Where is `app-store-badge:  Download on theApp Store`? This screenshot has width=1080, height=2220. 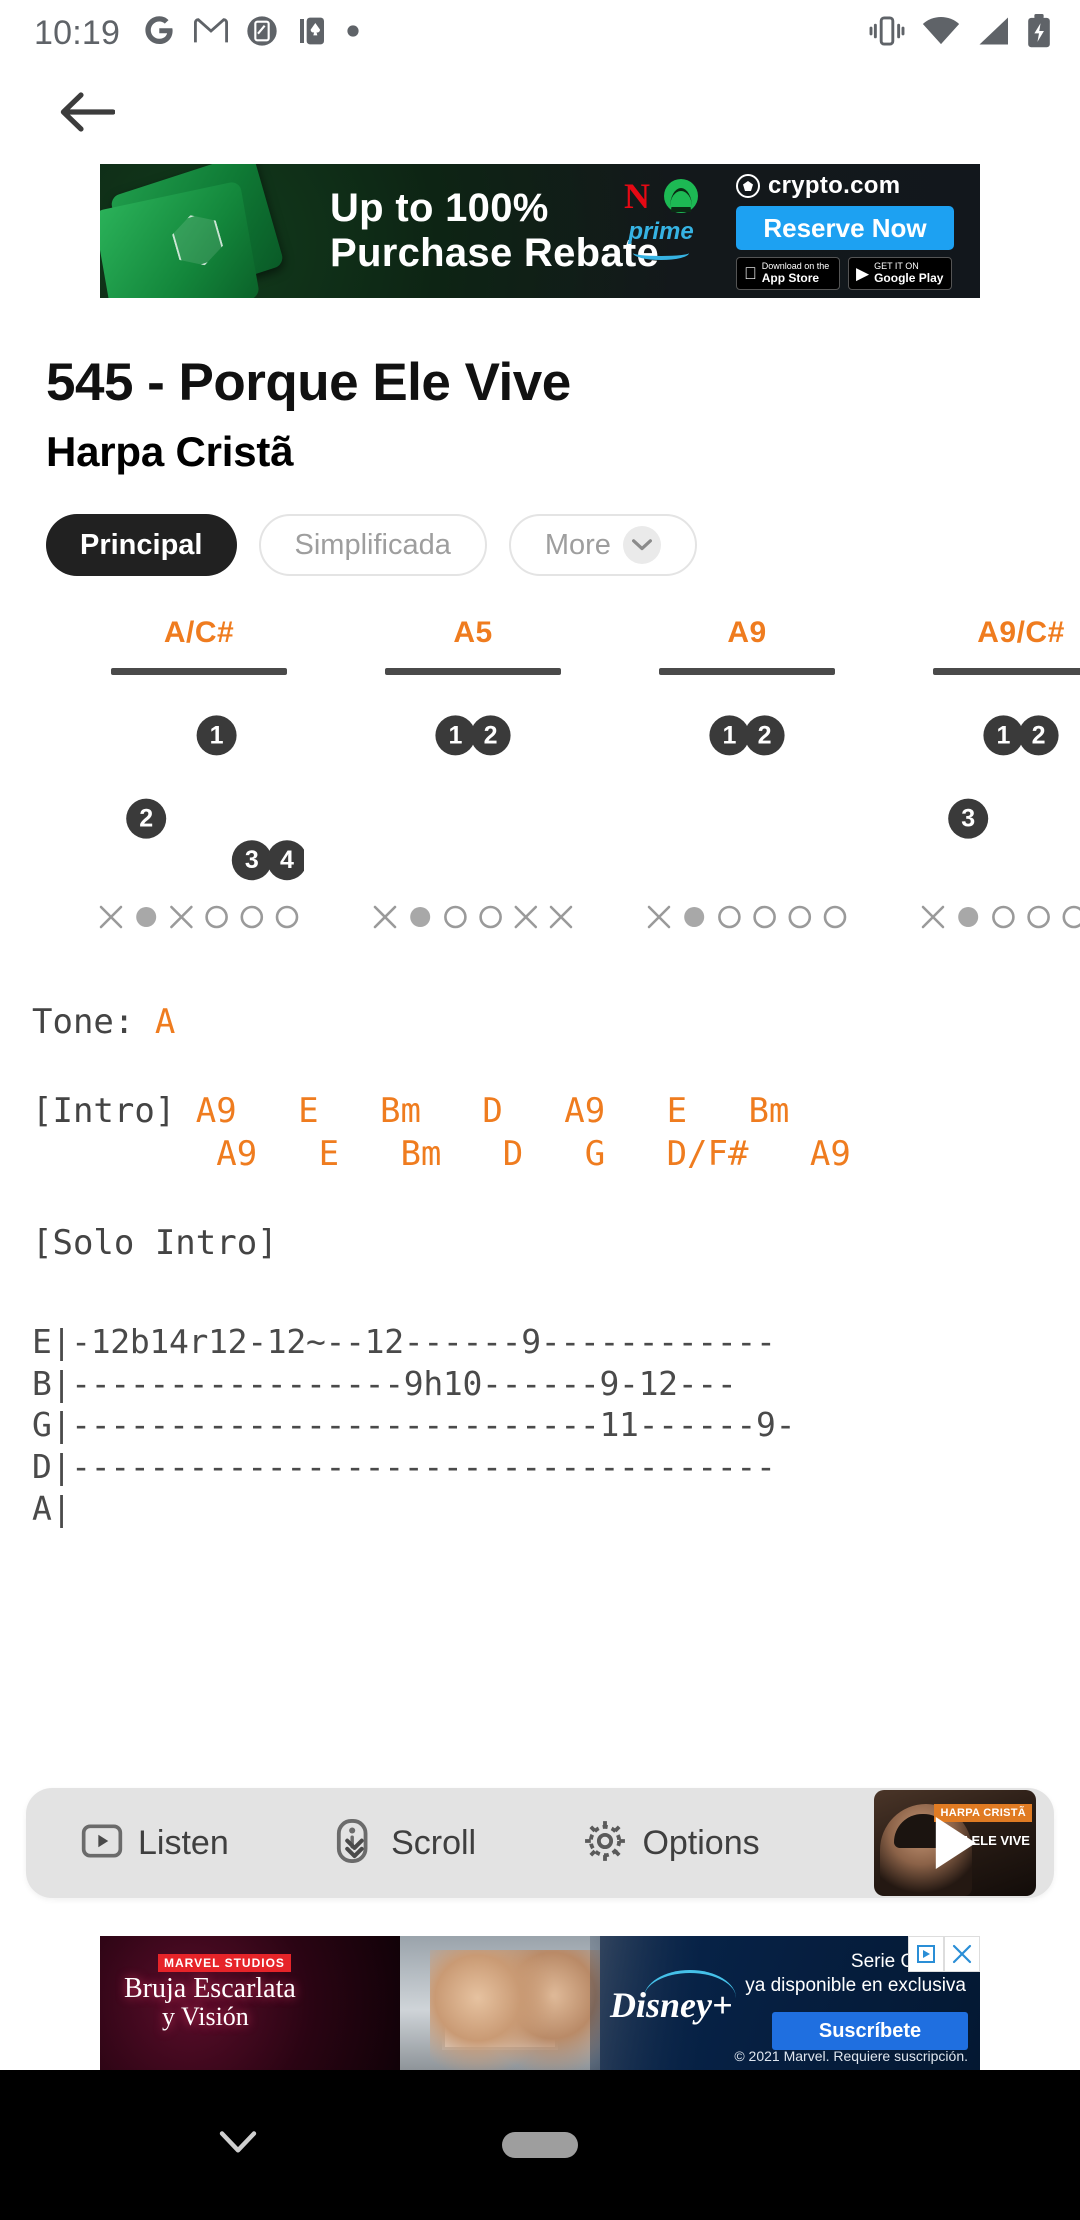 app-store-badge:  Download on theApp Store is located at coordinates (788, 273).